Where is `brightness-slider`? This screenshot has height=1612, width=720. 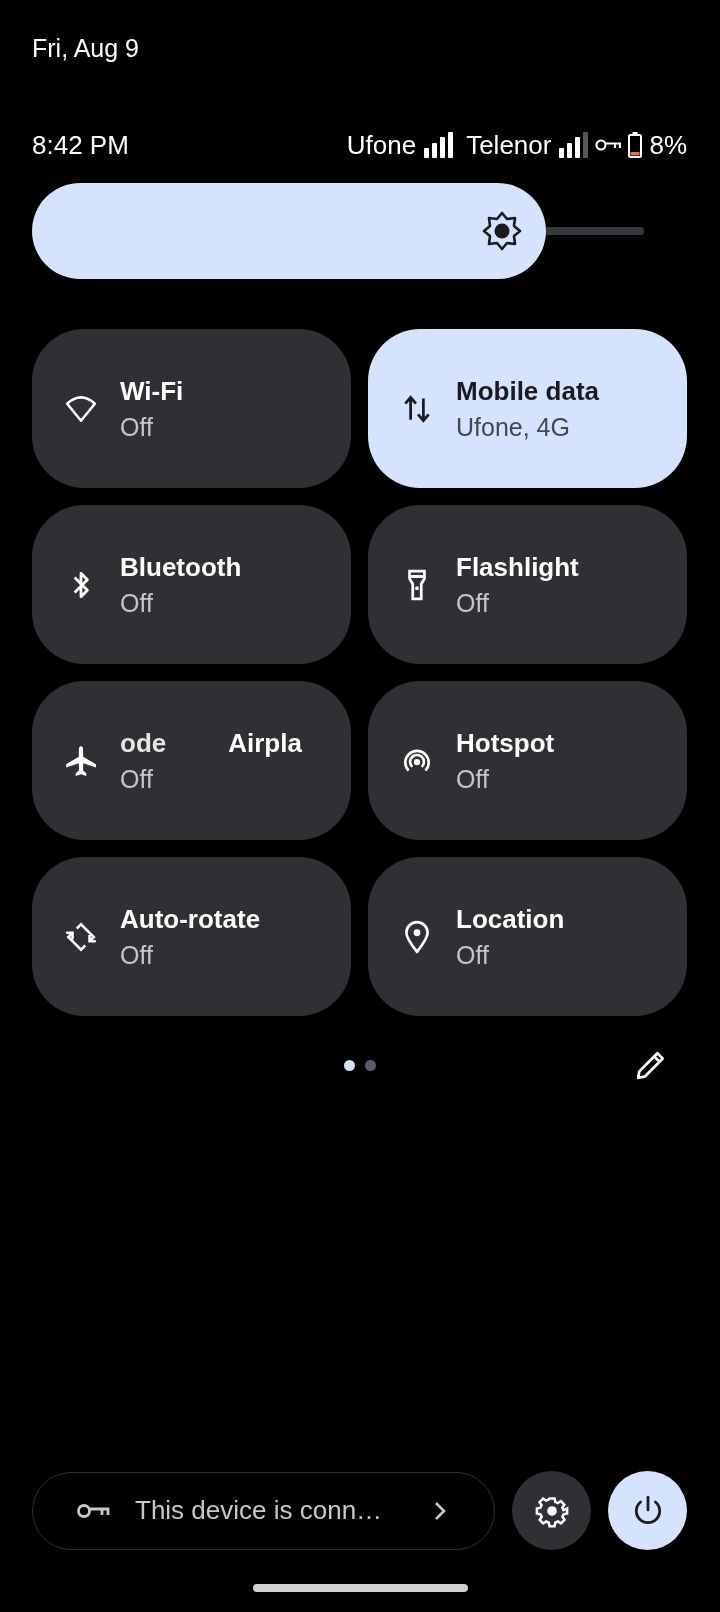
brightness-slider is located at coordinates (338, 231).